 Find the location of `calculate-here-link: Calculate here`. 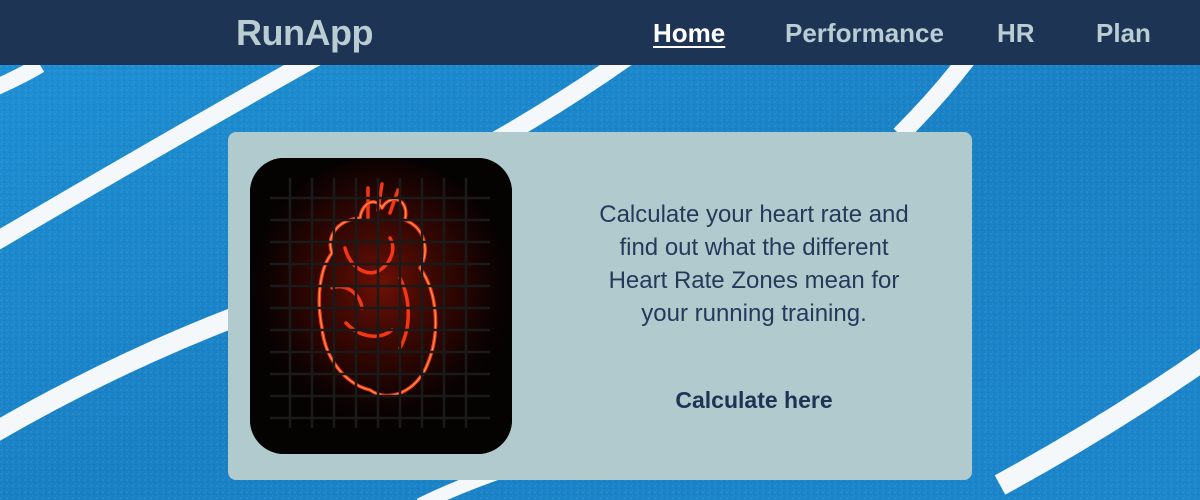

calculate-here-link: Calculate here is located at coordinates (754, 400).